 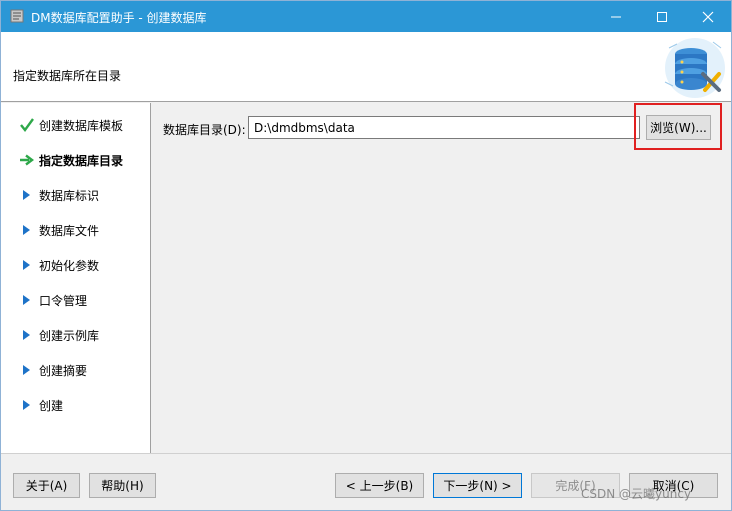 I want to click on step-label: 数据库文件, so click(x=69, y=231).